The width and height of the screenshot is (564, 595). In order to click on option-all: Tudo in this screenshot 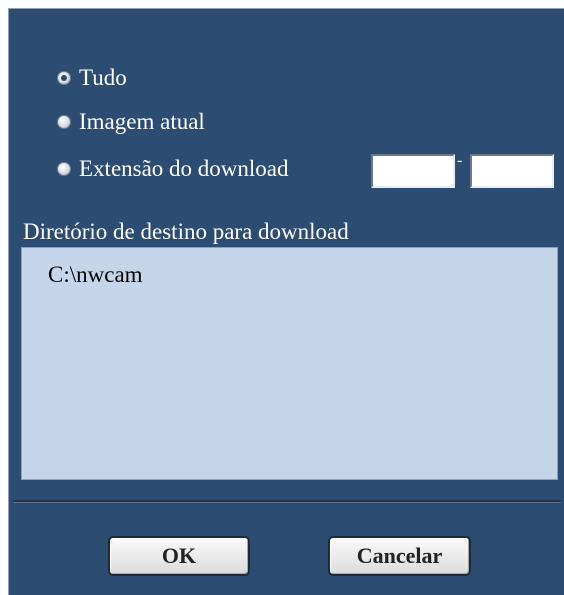, I will do `click(92, 78)`.